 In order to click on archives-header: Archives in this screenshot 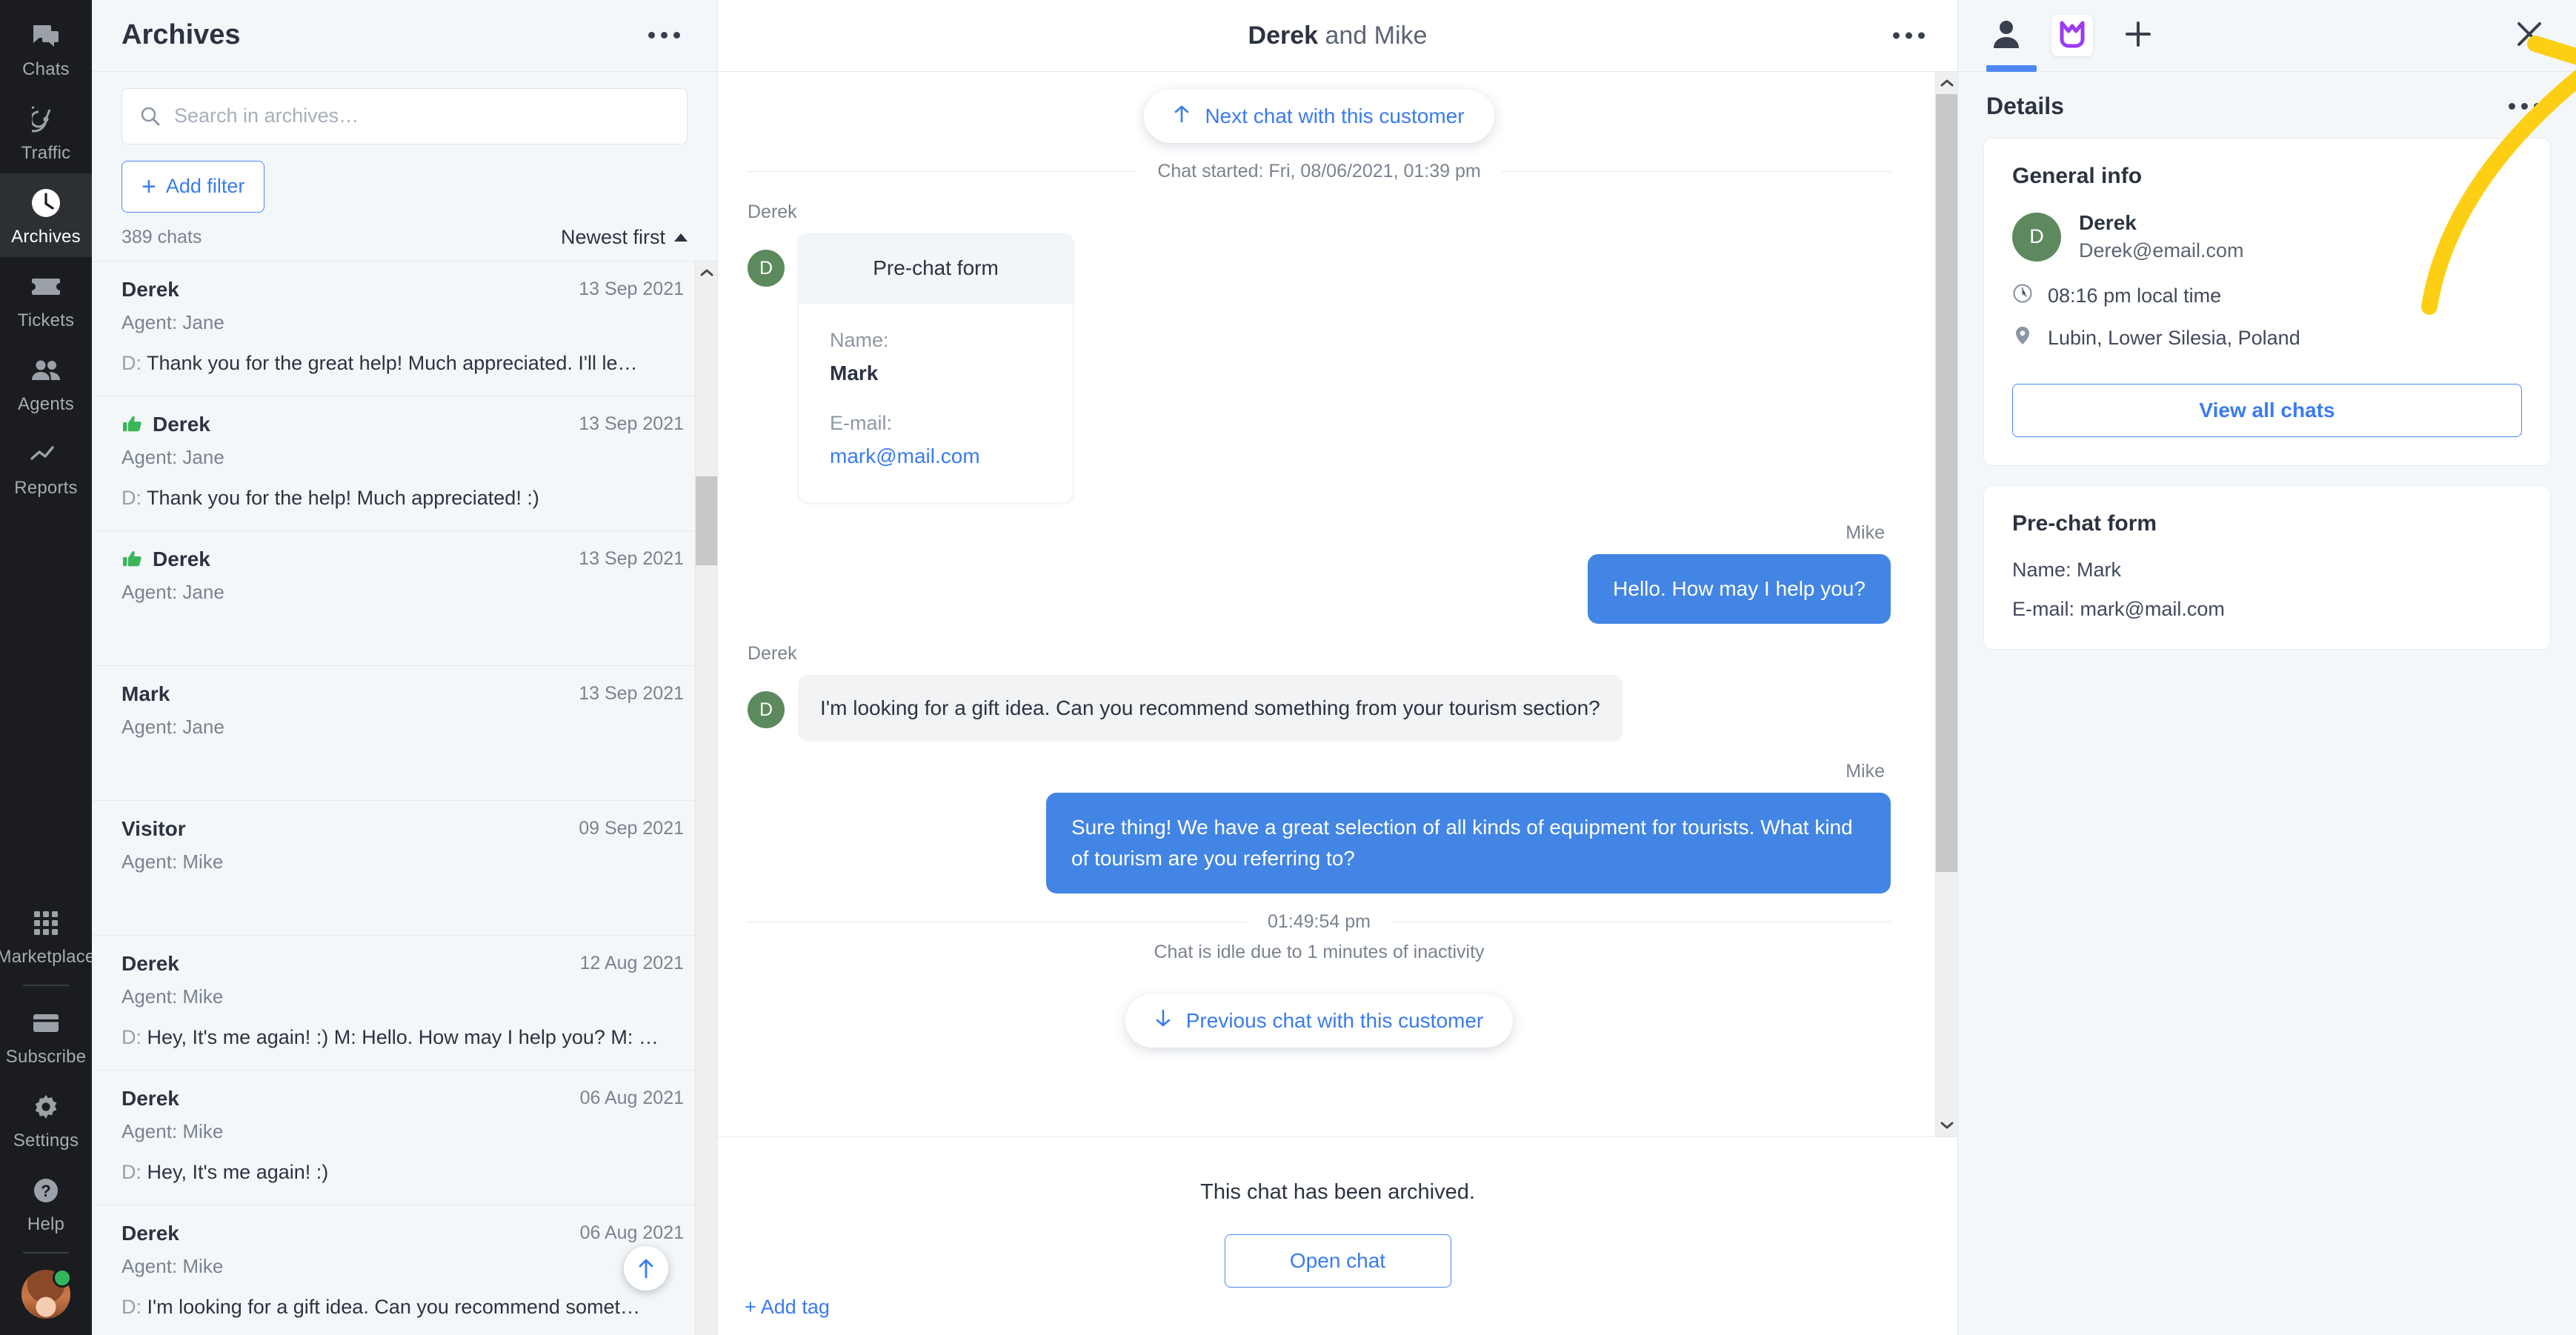, I will do `click(405, 36)`.